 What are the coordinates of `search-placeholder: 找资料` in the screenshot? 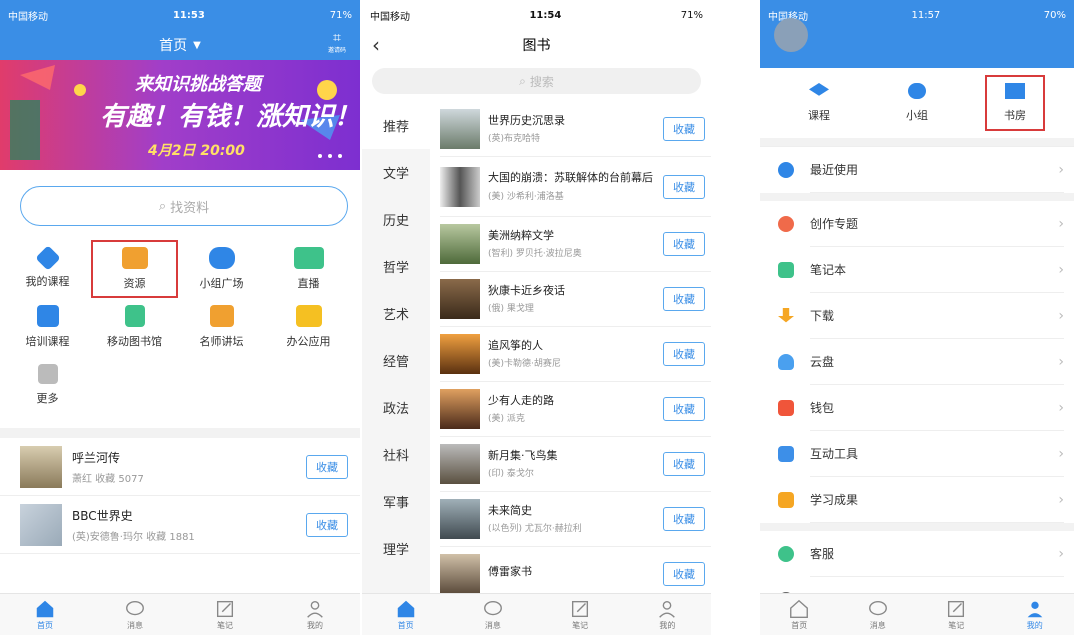 It's located at (190, 208).